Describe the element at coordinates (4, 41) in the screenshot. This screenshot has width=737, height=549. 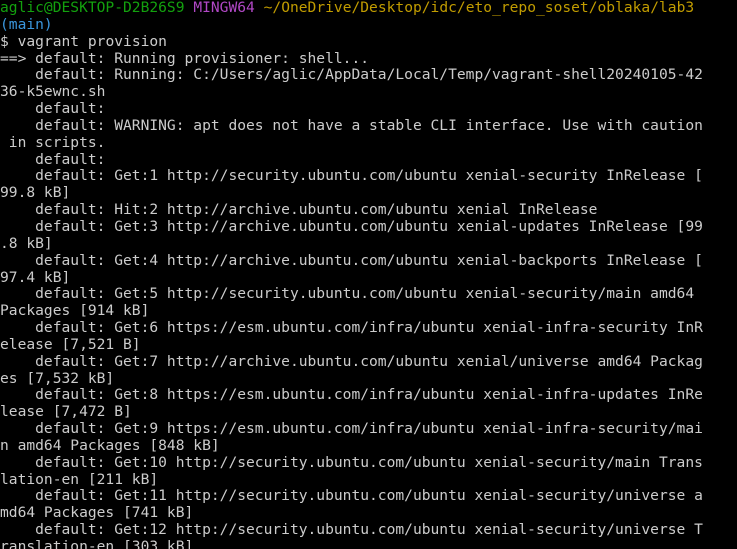
I see `prompt-symbol: $` at that location.